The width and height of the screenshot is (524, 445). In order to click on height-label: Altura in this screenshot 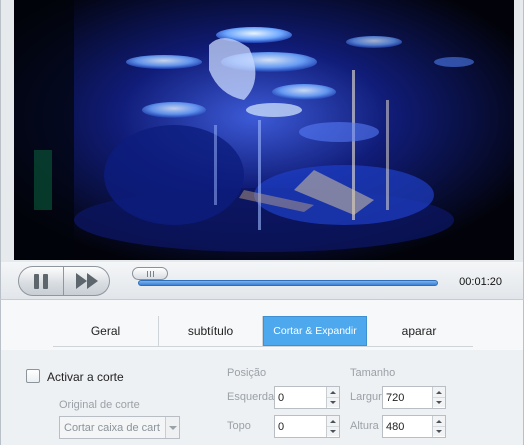, I will do `click(364, 426)`.